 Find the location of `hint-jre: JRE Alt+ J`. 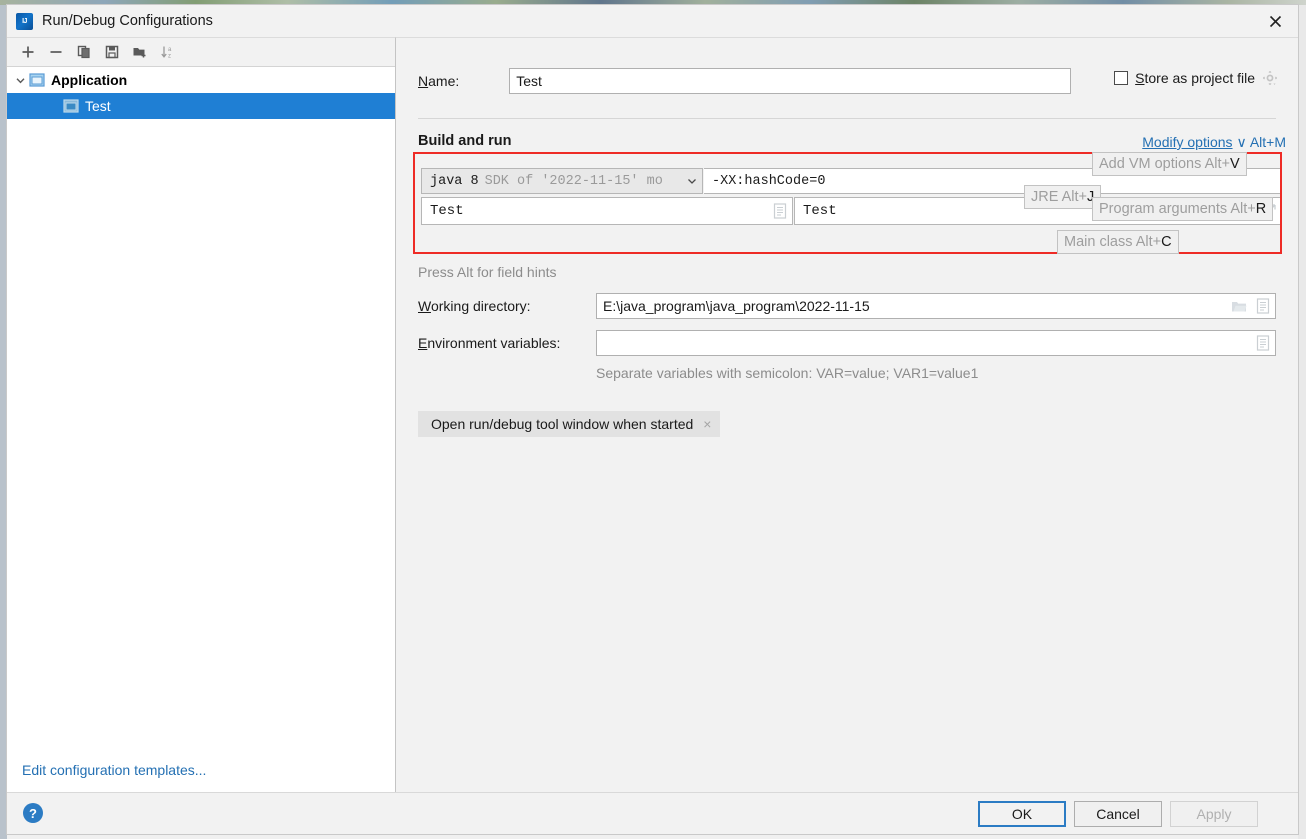

hint-jre: JRE Alt+ J is located at coordinates (1063, 197).